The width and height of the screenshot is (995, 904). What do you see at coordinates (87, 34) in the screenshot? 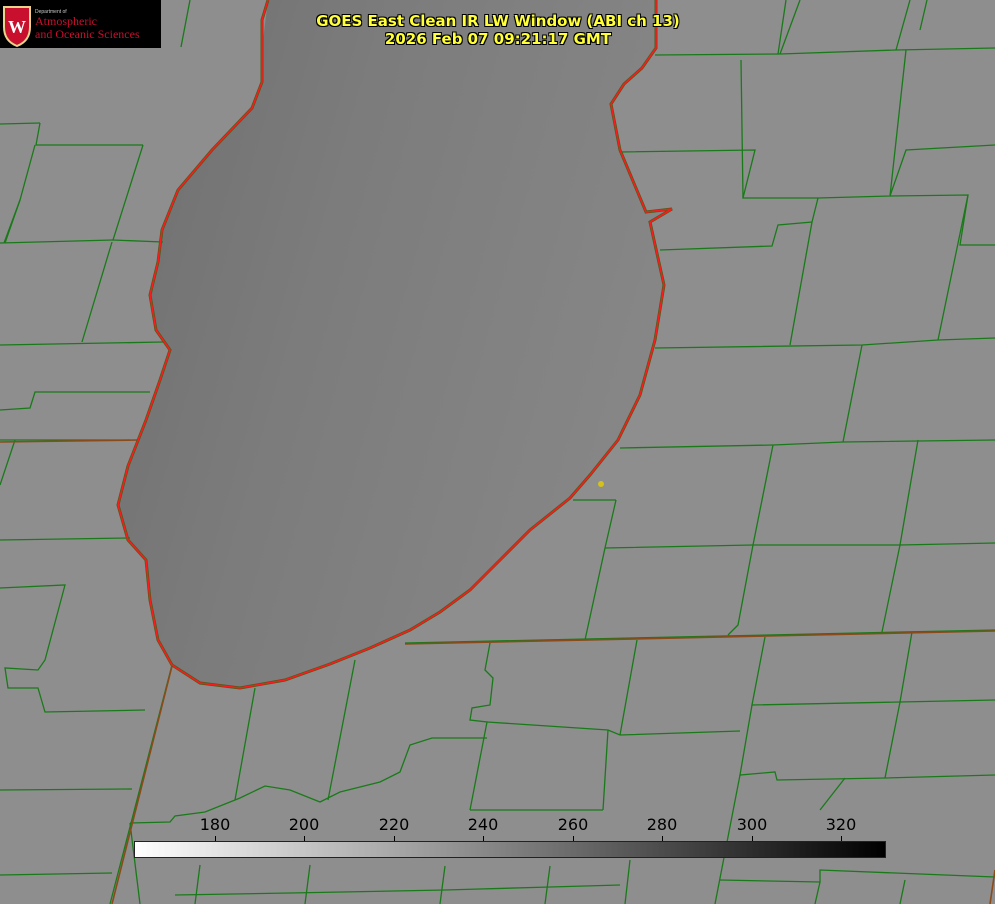
I see `logo-line-2: and Oceanic Sciences` at bounding box center [87, 34].